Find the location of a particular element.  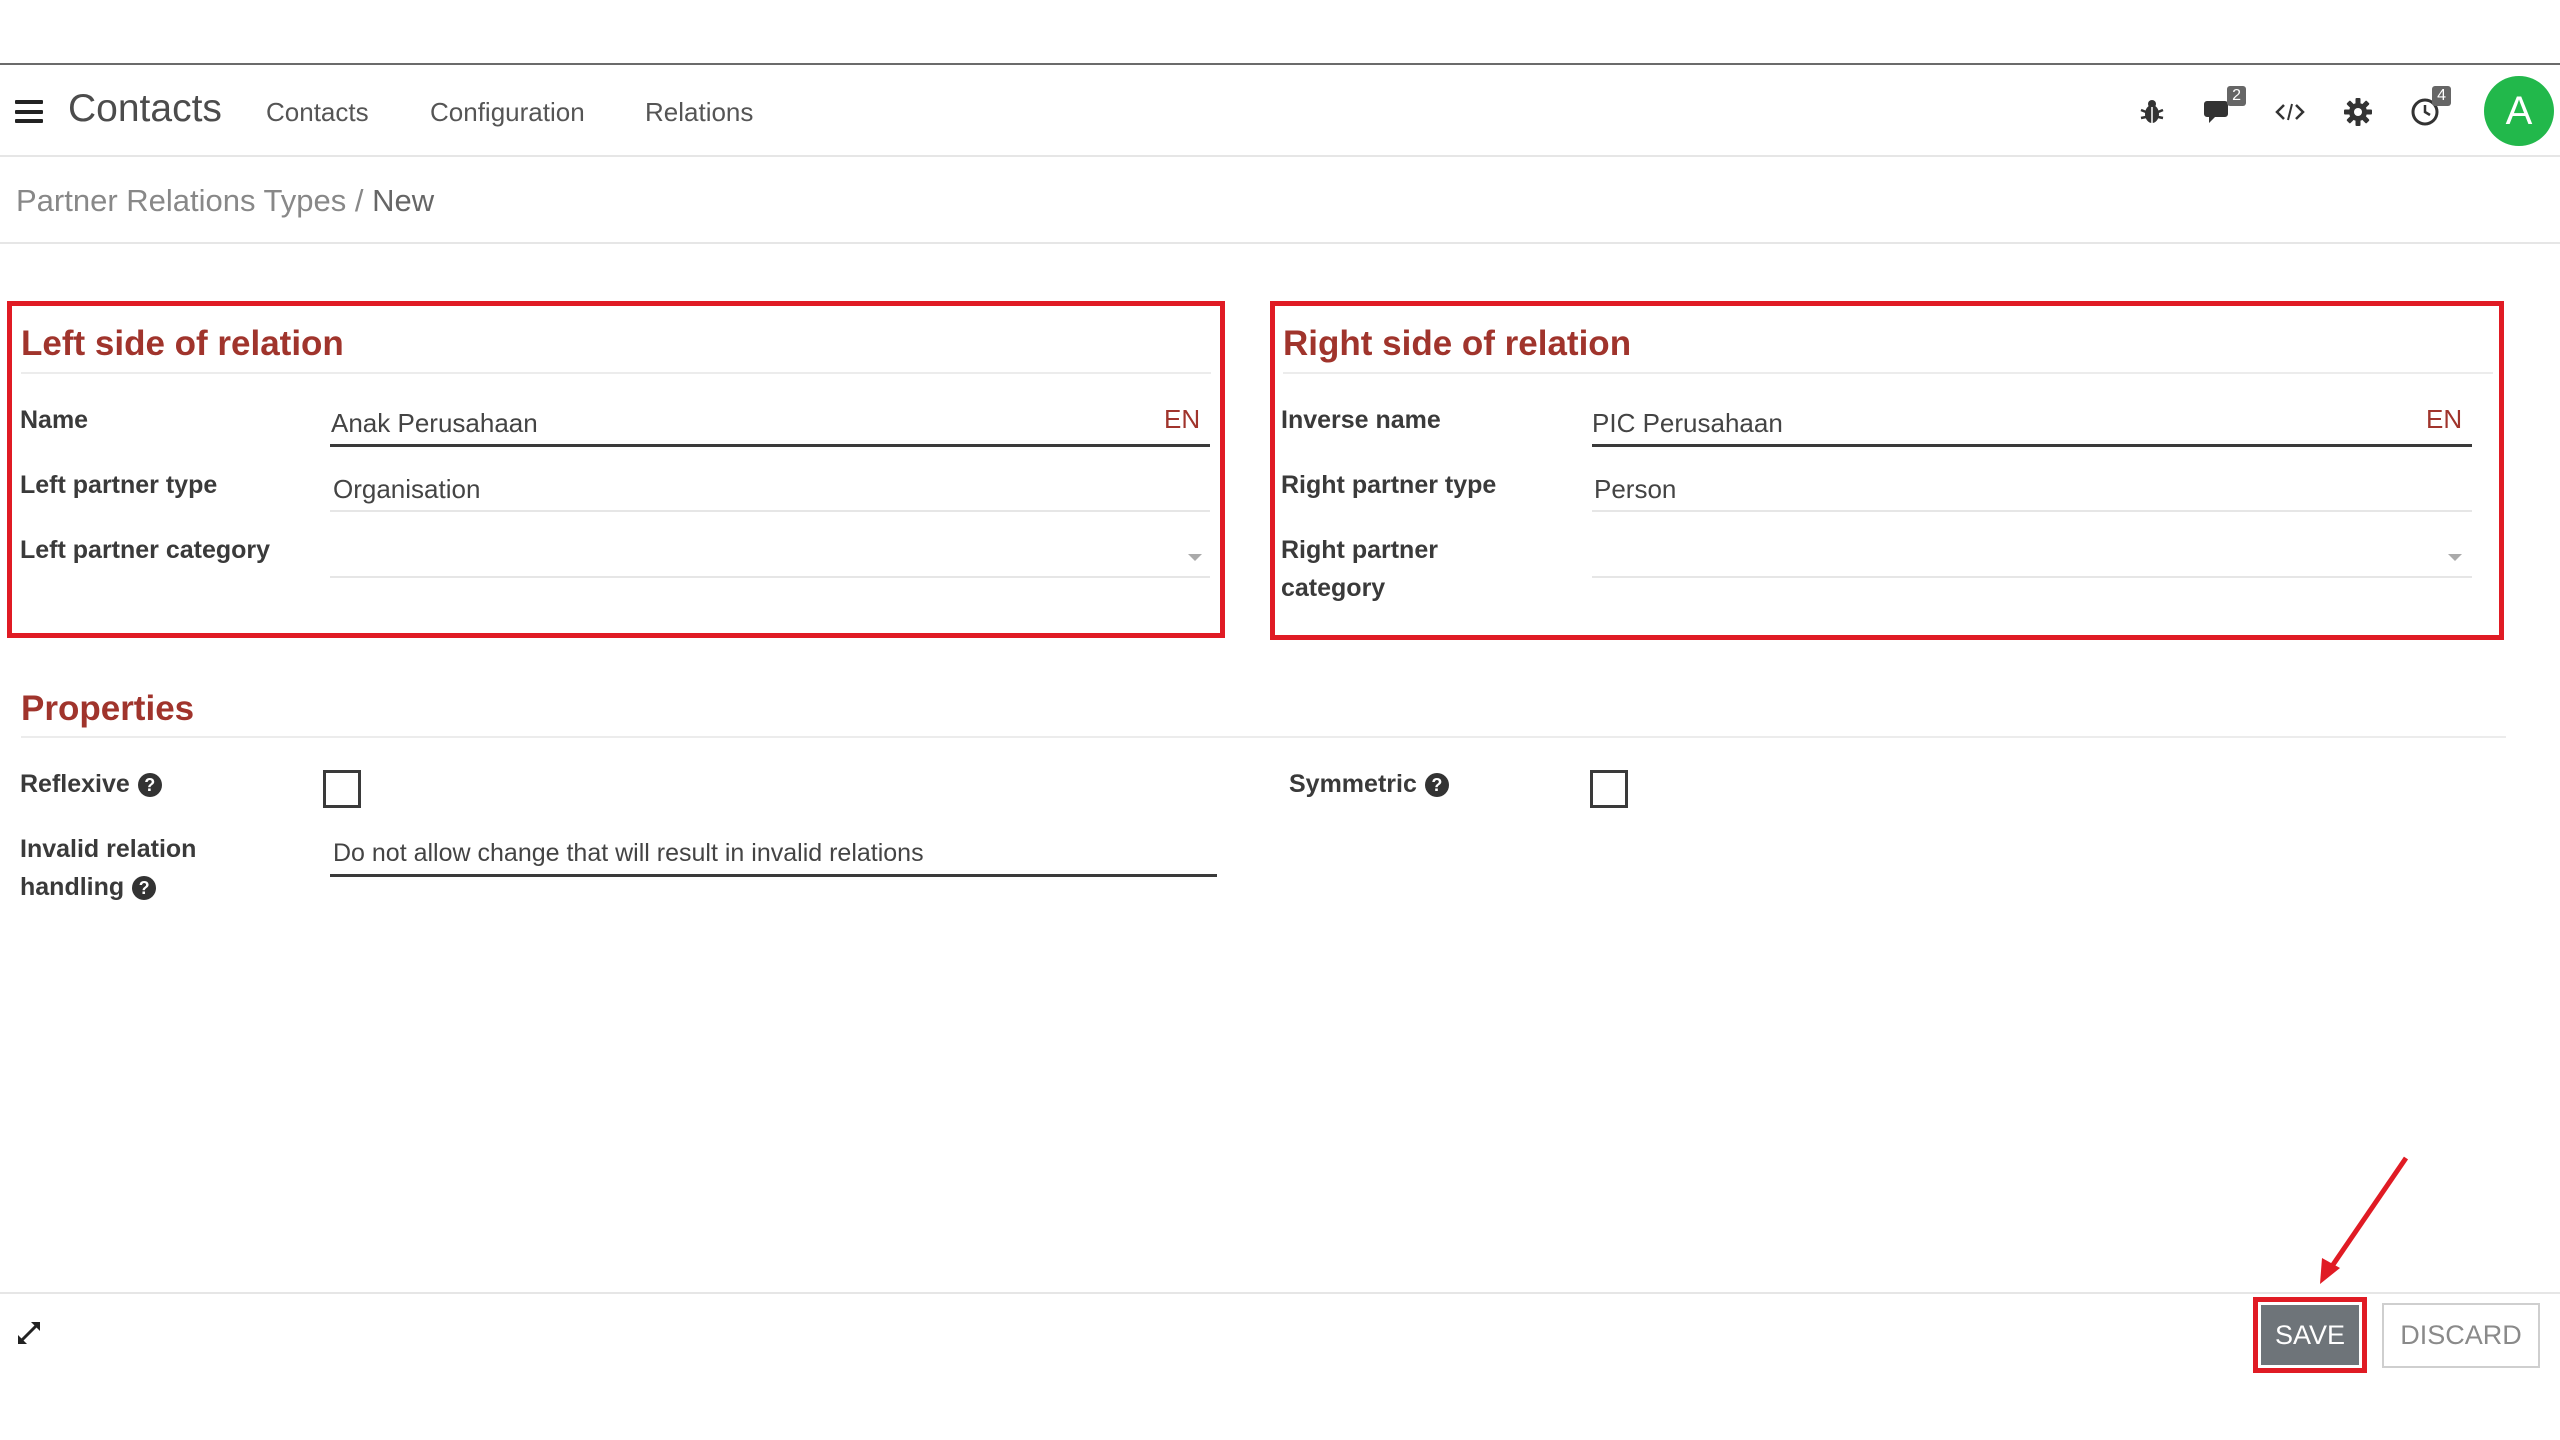

right-title-rule is located at coordinates (1888, 373).